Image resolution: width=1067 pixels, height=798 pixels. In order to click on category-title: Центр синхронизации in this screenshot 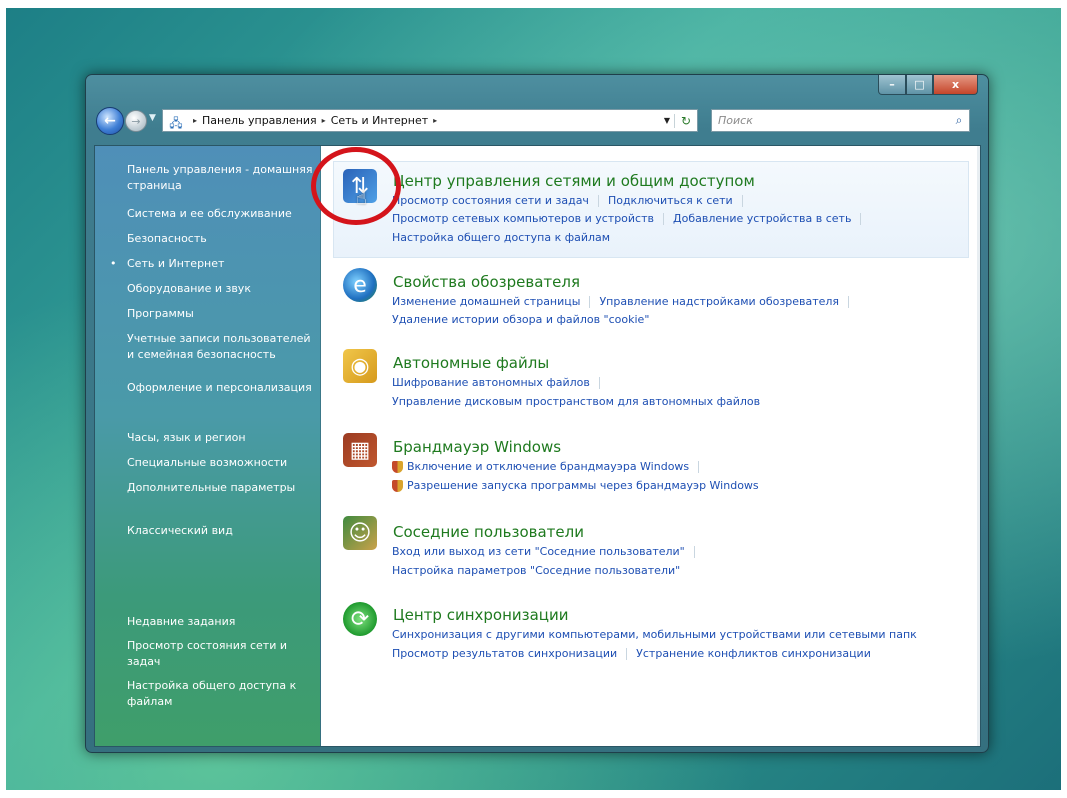, I will do `click(481, 615)`.